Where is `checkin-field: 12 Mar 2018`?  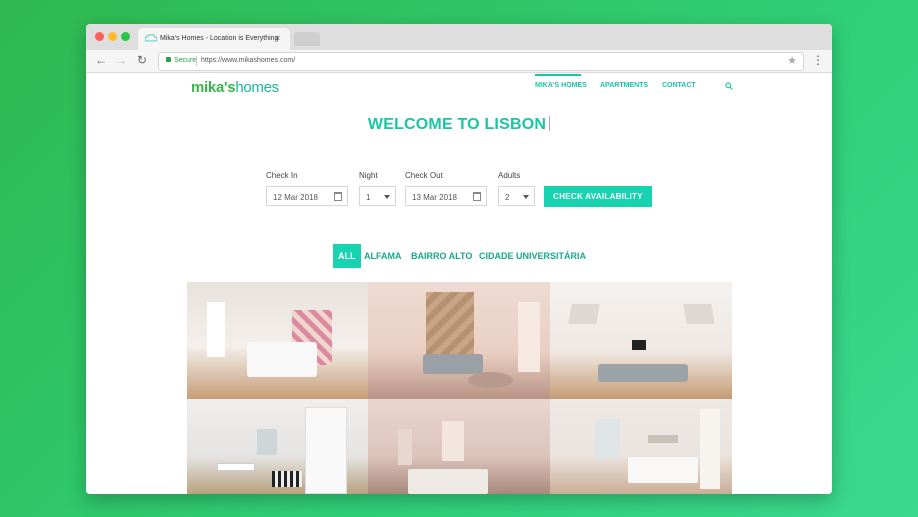 checkin-field: 12 Mar 2018 is located at coordinates (307, 196).